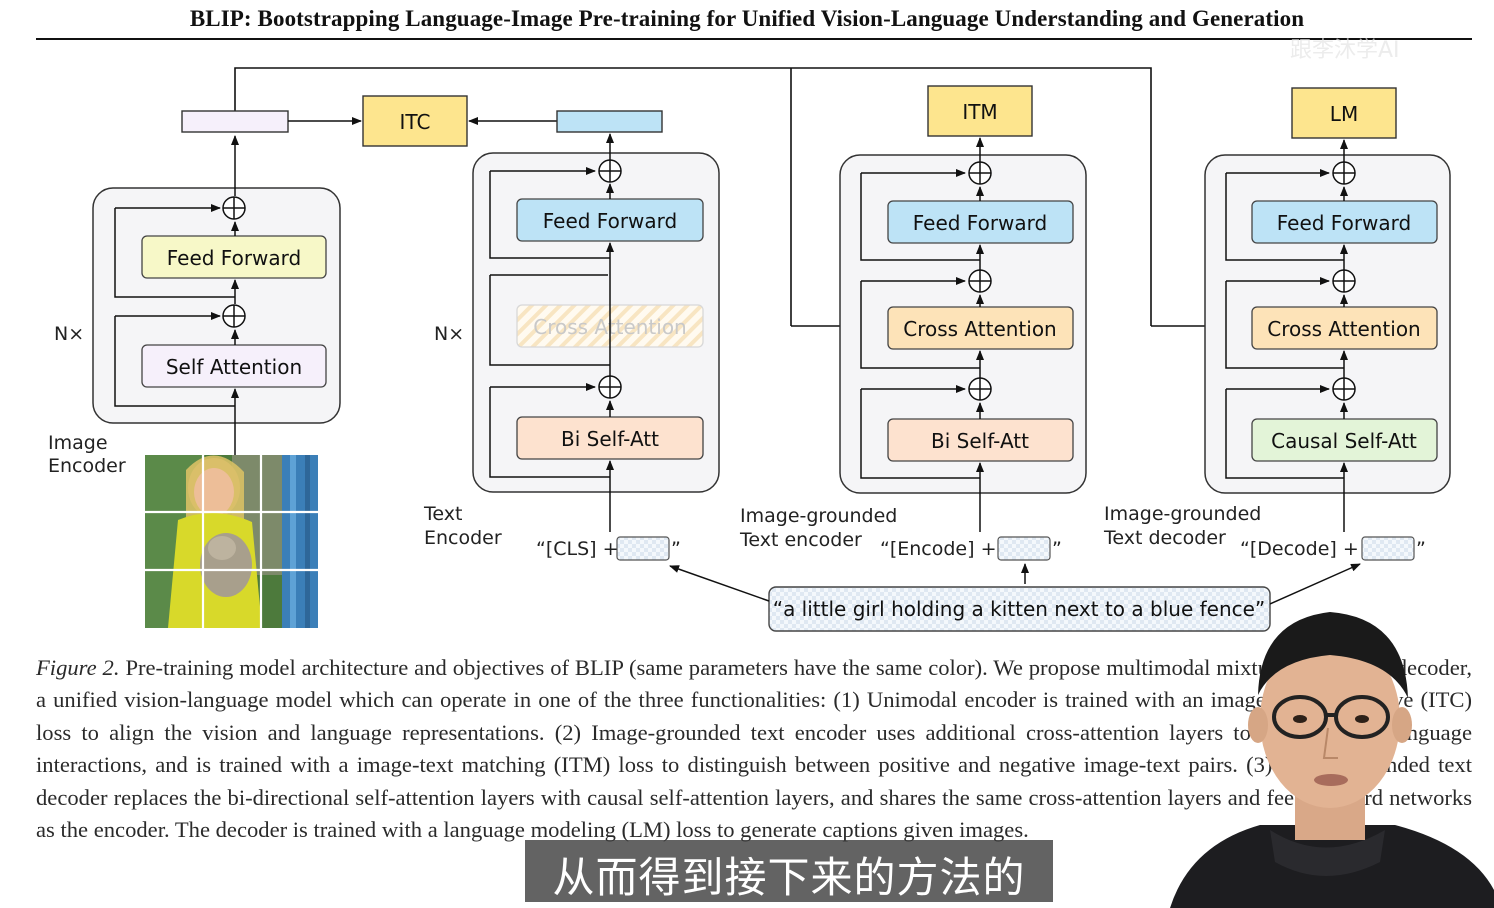 The width and height of the screenshot is (1494, 908). Describe the element at coordinates (463, 538) in the screenshot. I see `text-encoder-label-line2: Encoder` at that location.